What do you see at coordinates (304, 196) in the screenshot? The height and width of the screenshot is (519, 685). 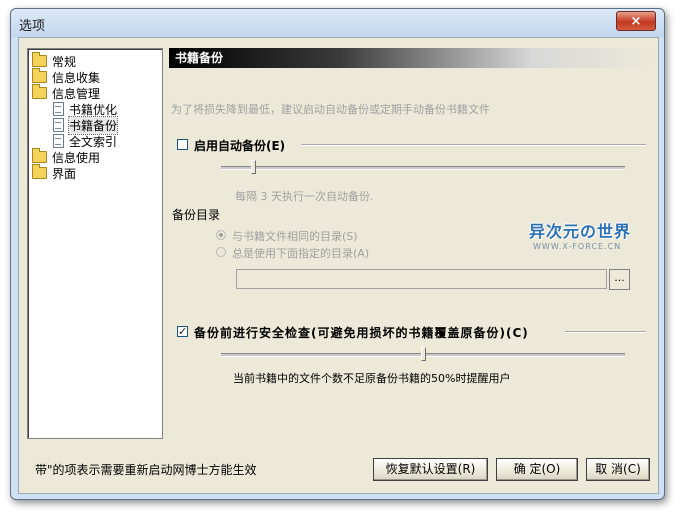 I see `interval-text: 每隔 3 天执行一次自动备份.` at bounding box center [304, 196].